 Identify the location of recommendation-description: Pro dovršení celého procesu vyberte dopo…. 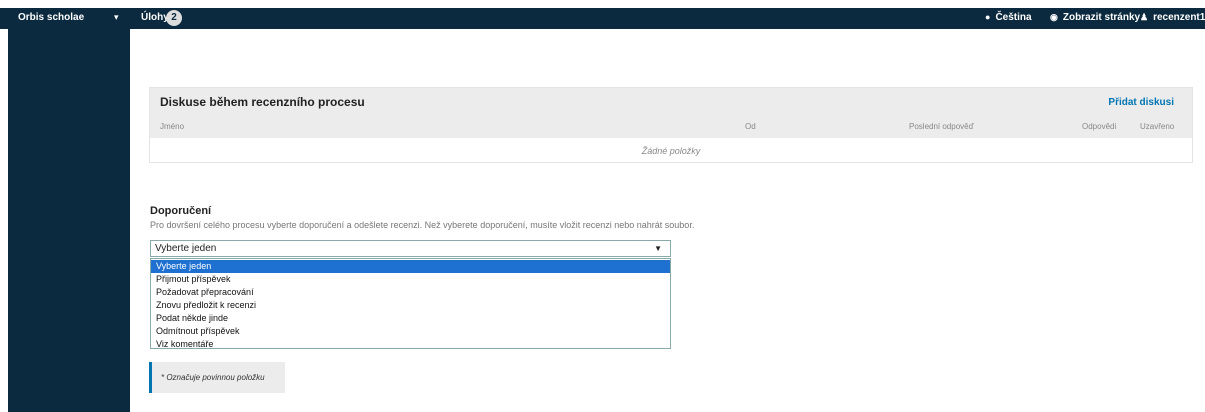
(422, 225).